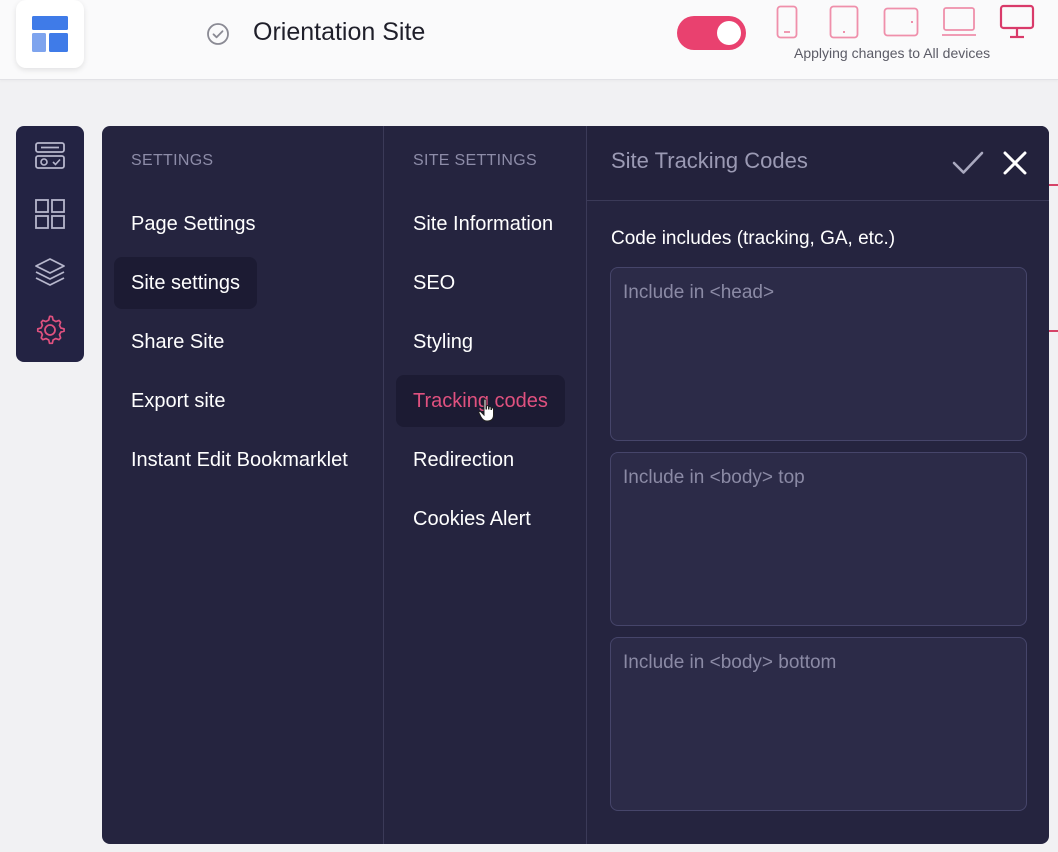  I want to click on app-logo-icon, so click(50, 34).